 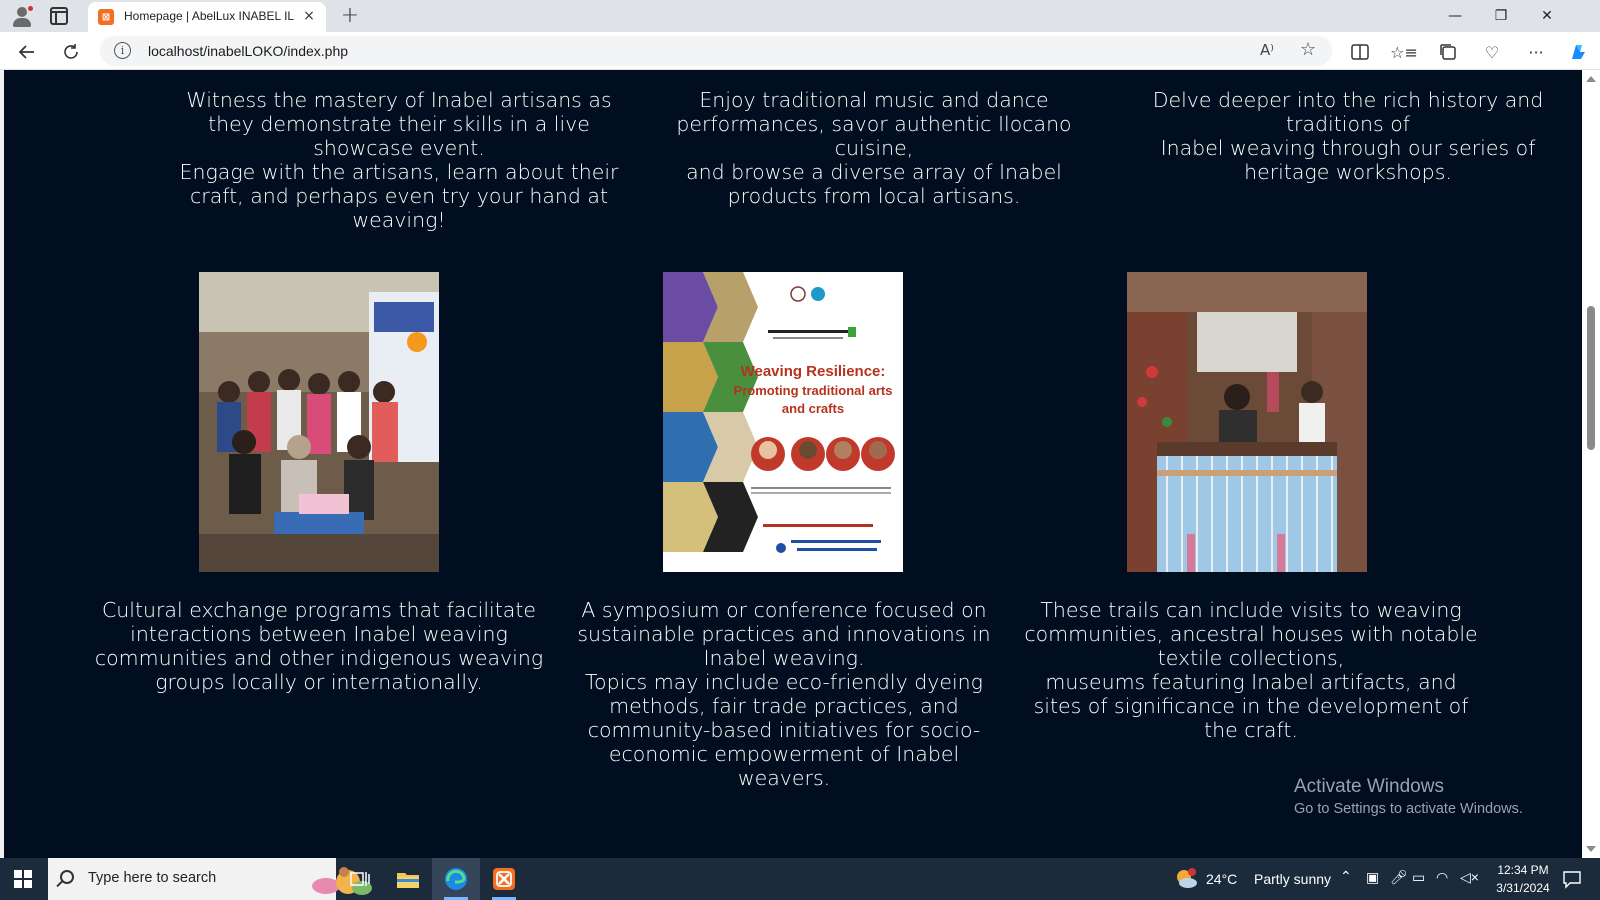 What do you see at coordinates (360, 879) in the screenshot?
I see `task-view-icon` at bounding box center [360, 879].